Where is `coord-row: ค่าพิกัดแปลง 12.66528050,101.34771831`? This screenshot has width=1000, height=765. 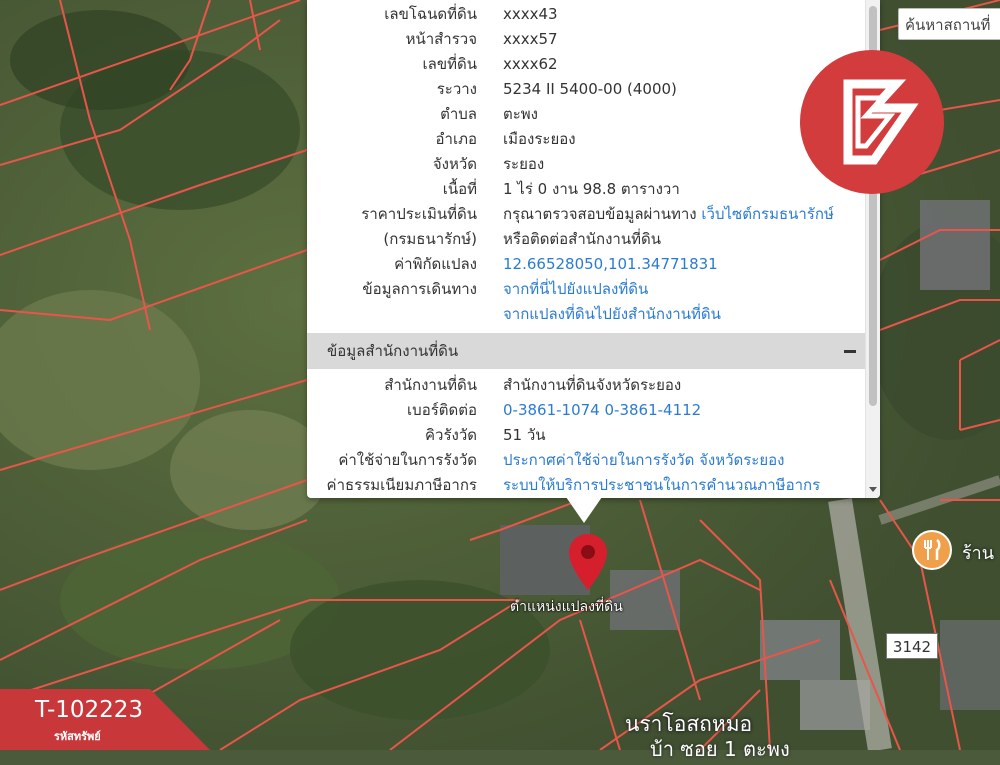 coord-row: ค่าพิกัดแปลง 12.66528050,101.34771831 is located at coordinates (586, 264).